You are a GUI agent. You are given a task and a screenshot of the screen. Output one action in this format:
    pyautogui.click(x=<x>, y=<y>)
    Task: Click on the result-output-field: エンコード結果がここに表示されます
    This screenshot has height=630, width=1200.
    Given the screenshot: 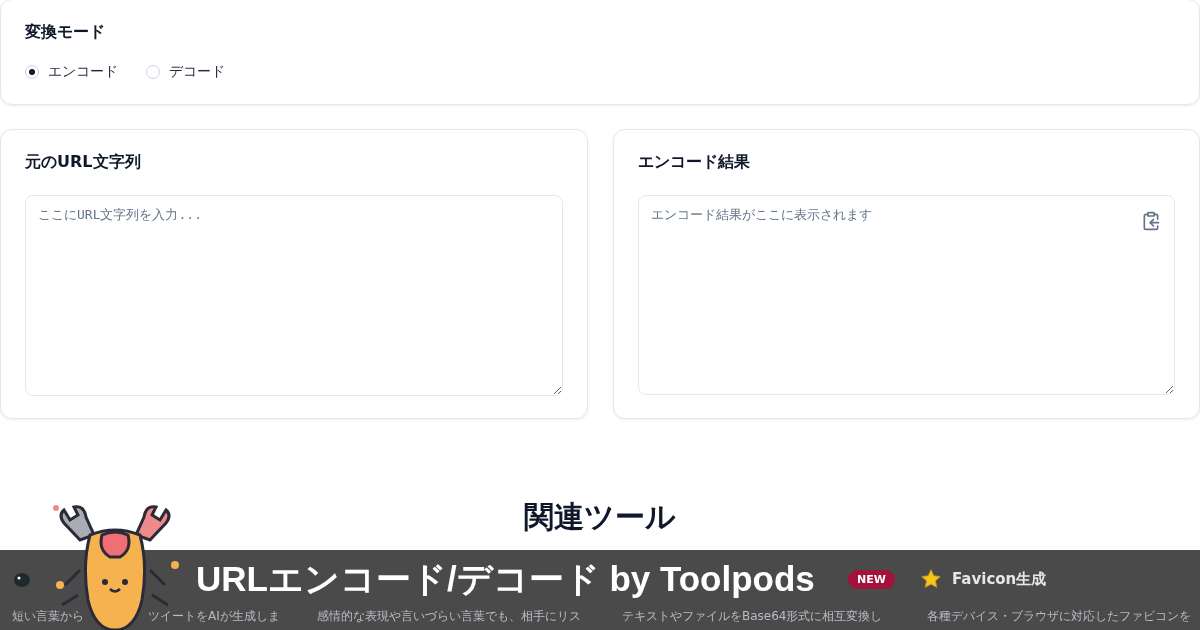 What is the action you would take?
    pyautogui.click(x=906, y=295)
    